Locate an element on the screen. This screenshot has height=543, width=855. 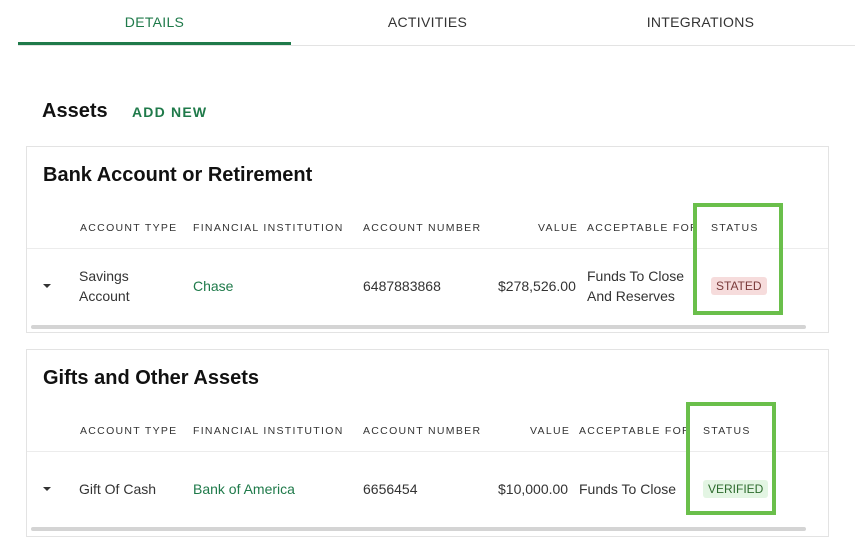
tab-integrations: INTEGRATIONS is located at coordinates (700, 22).